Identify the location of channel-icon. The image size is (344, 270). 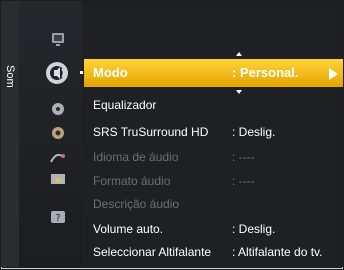
(58, 109).